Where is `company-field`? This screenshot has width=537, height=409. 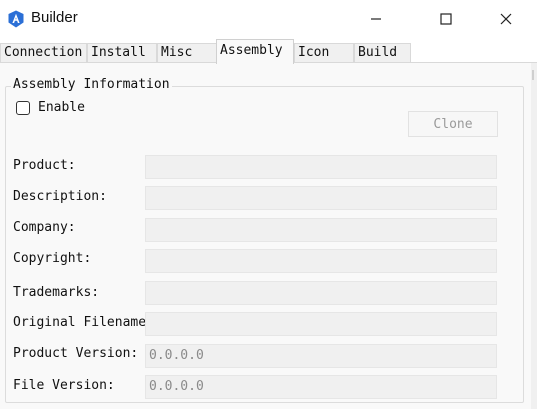
company-field is located at coordinates (321, 230).